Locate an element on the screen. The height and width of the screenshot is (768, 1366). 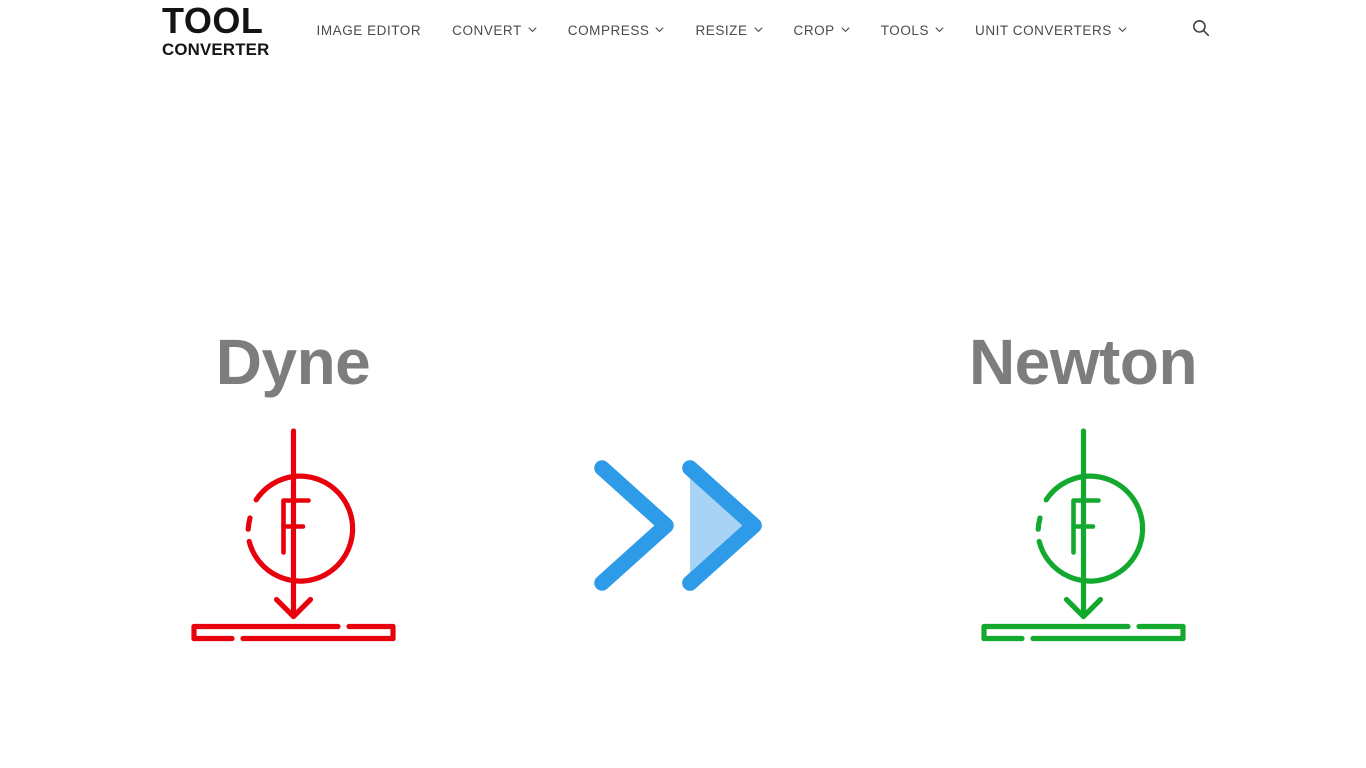
nav-item-crop: CROP is located at coordinates (822, 30).